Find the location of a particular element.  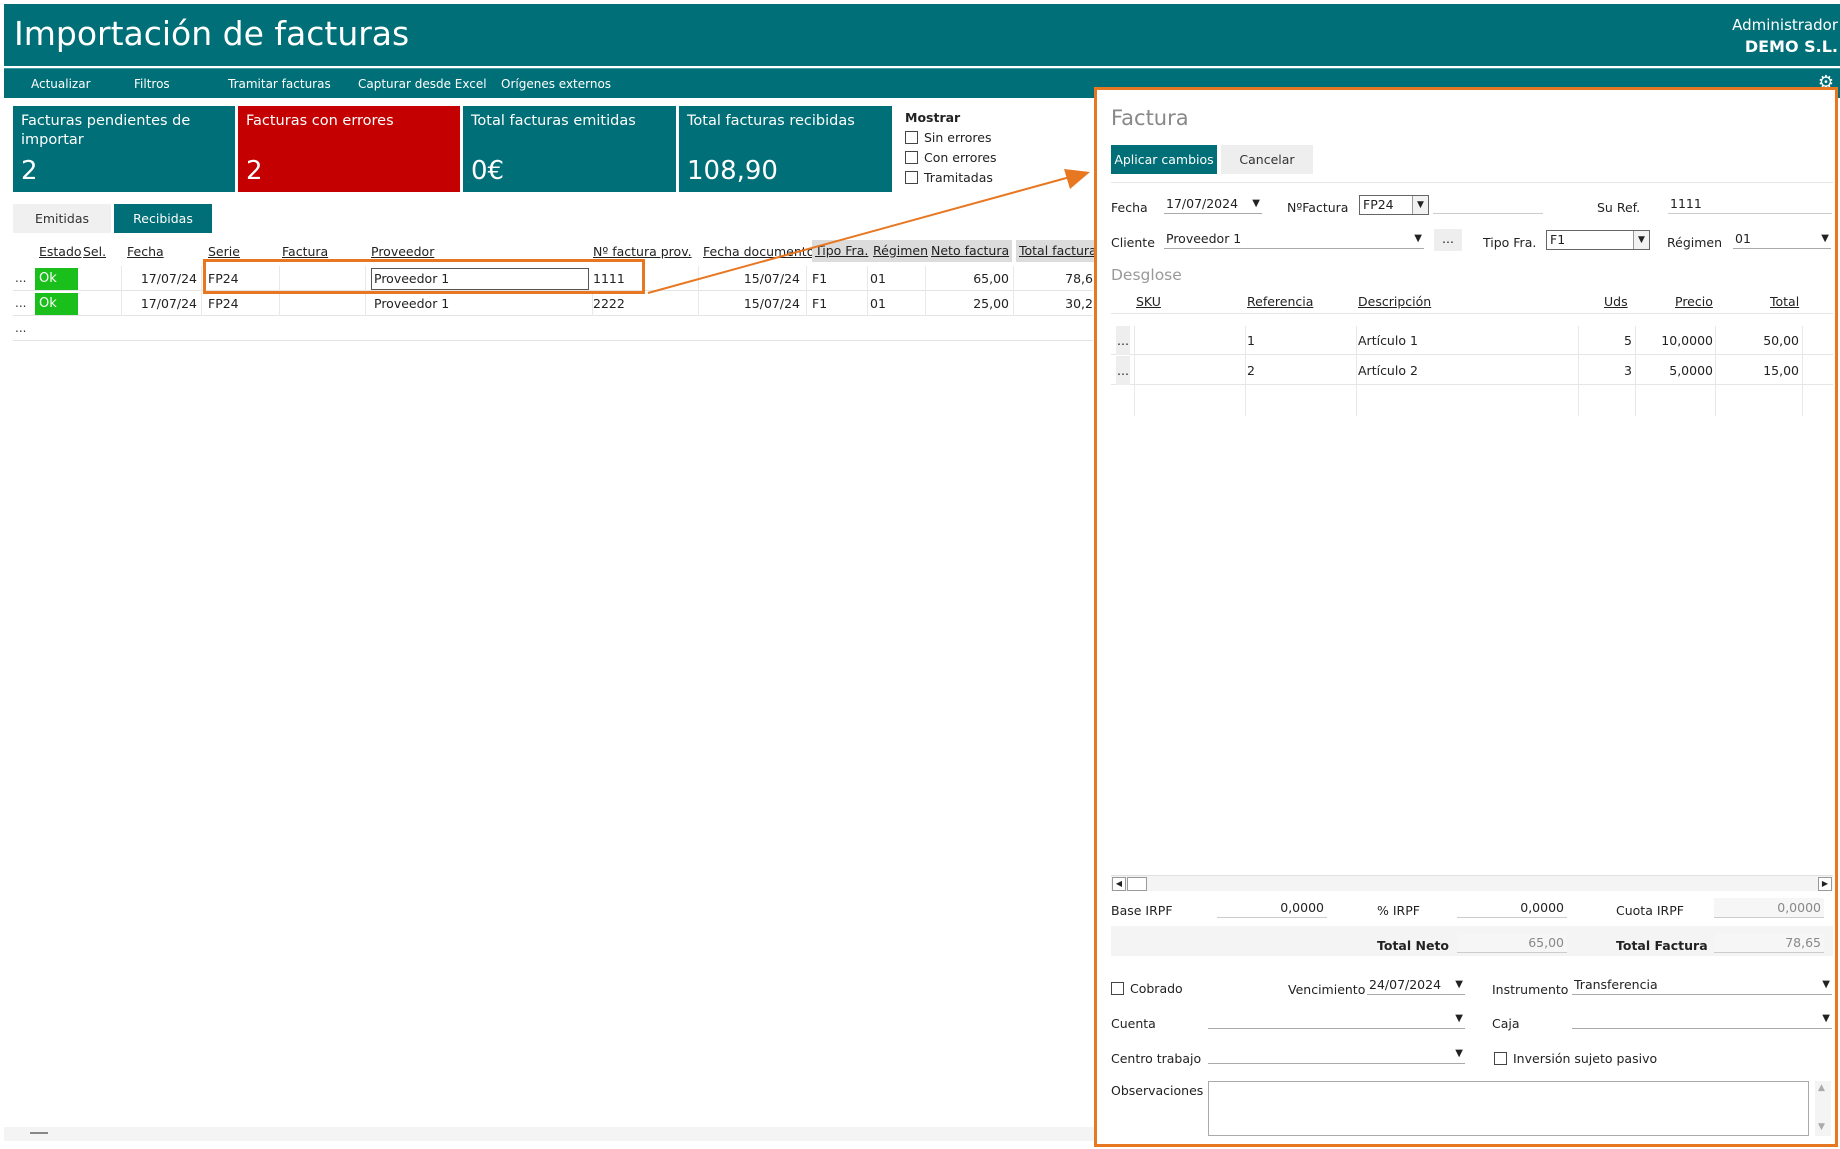

lines-horizontal-scrollbar: ◀ ▶ is located at coordinates (1472, 883).